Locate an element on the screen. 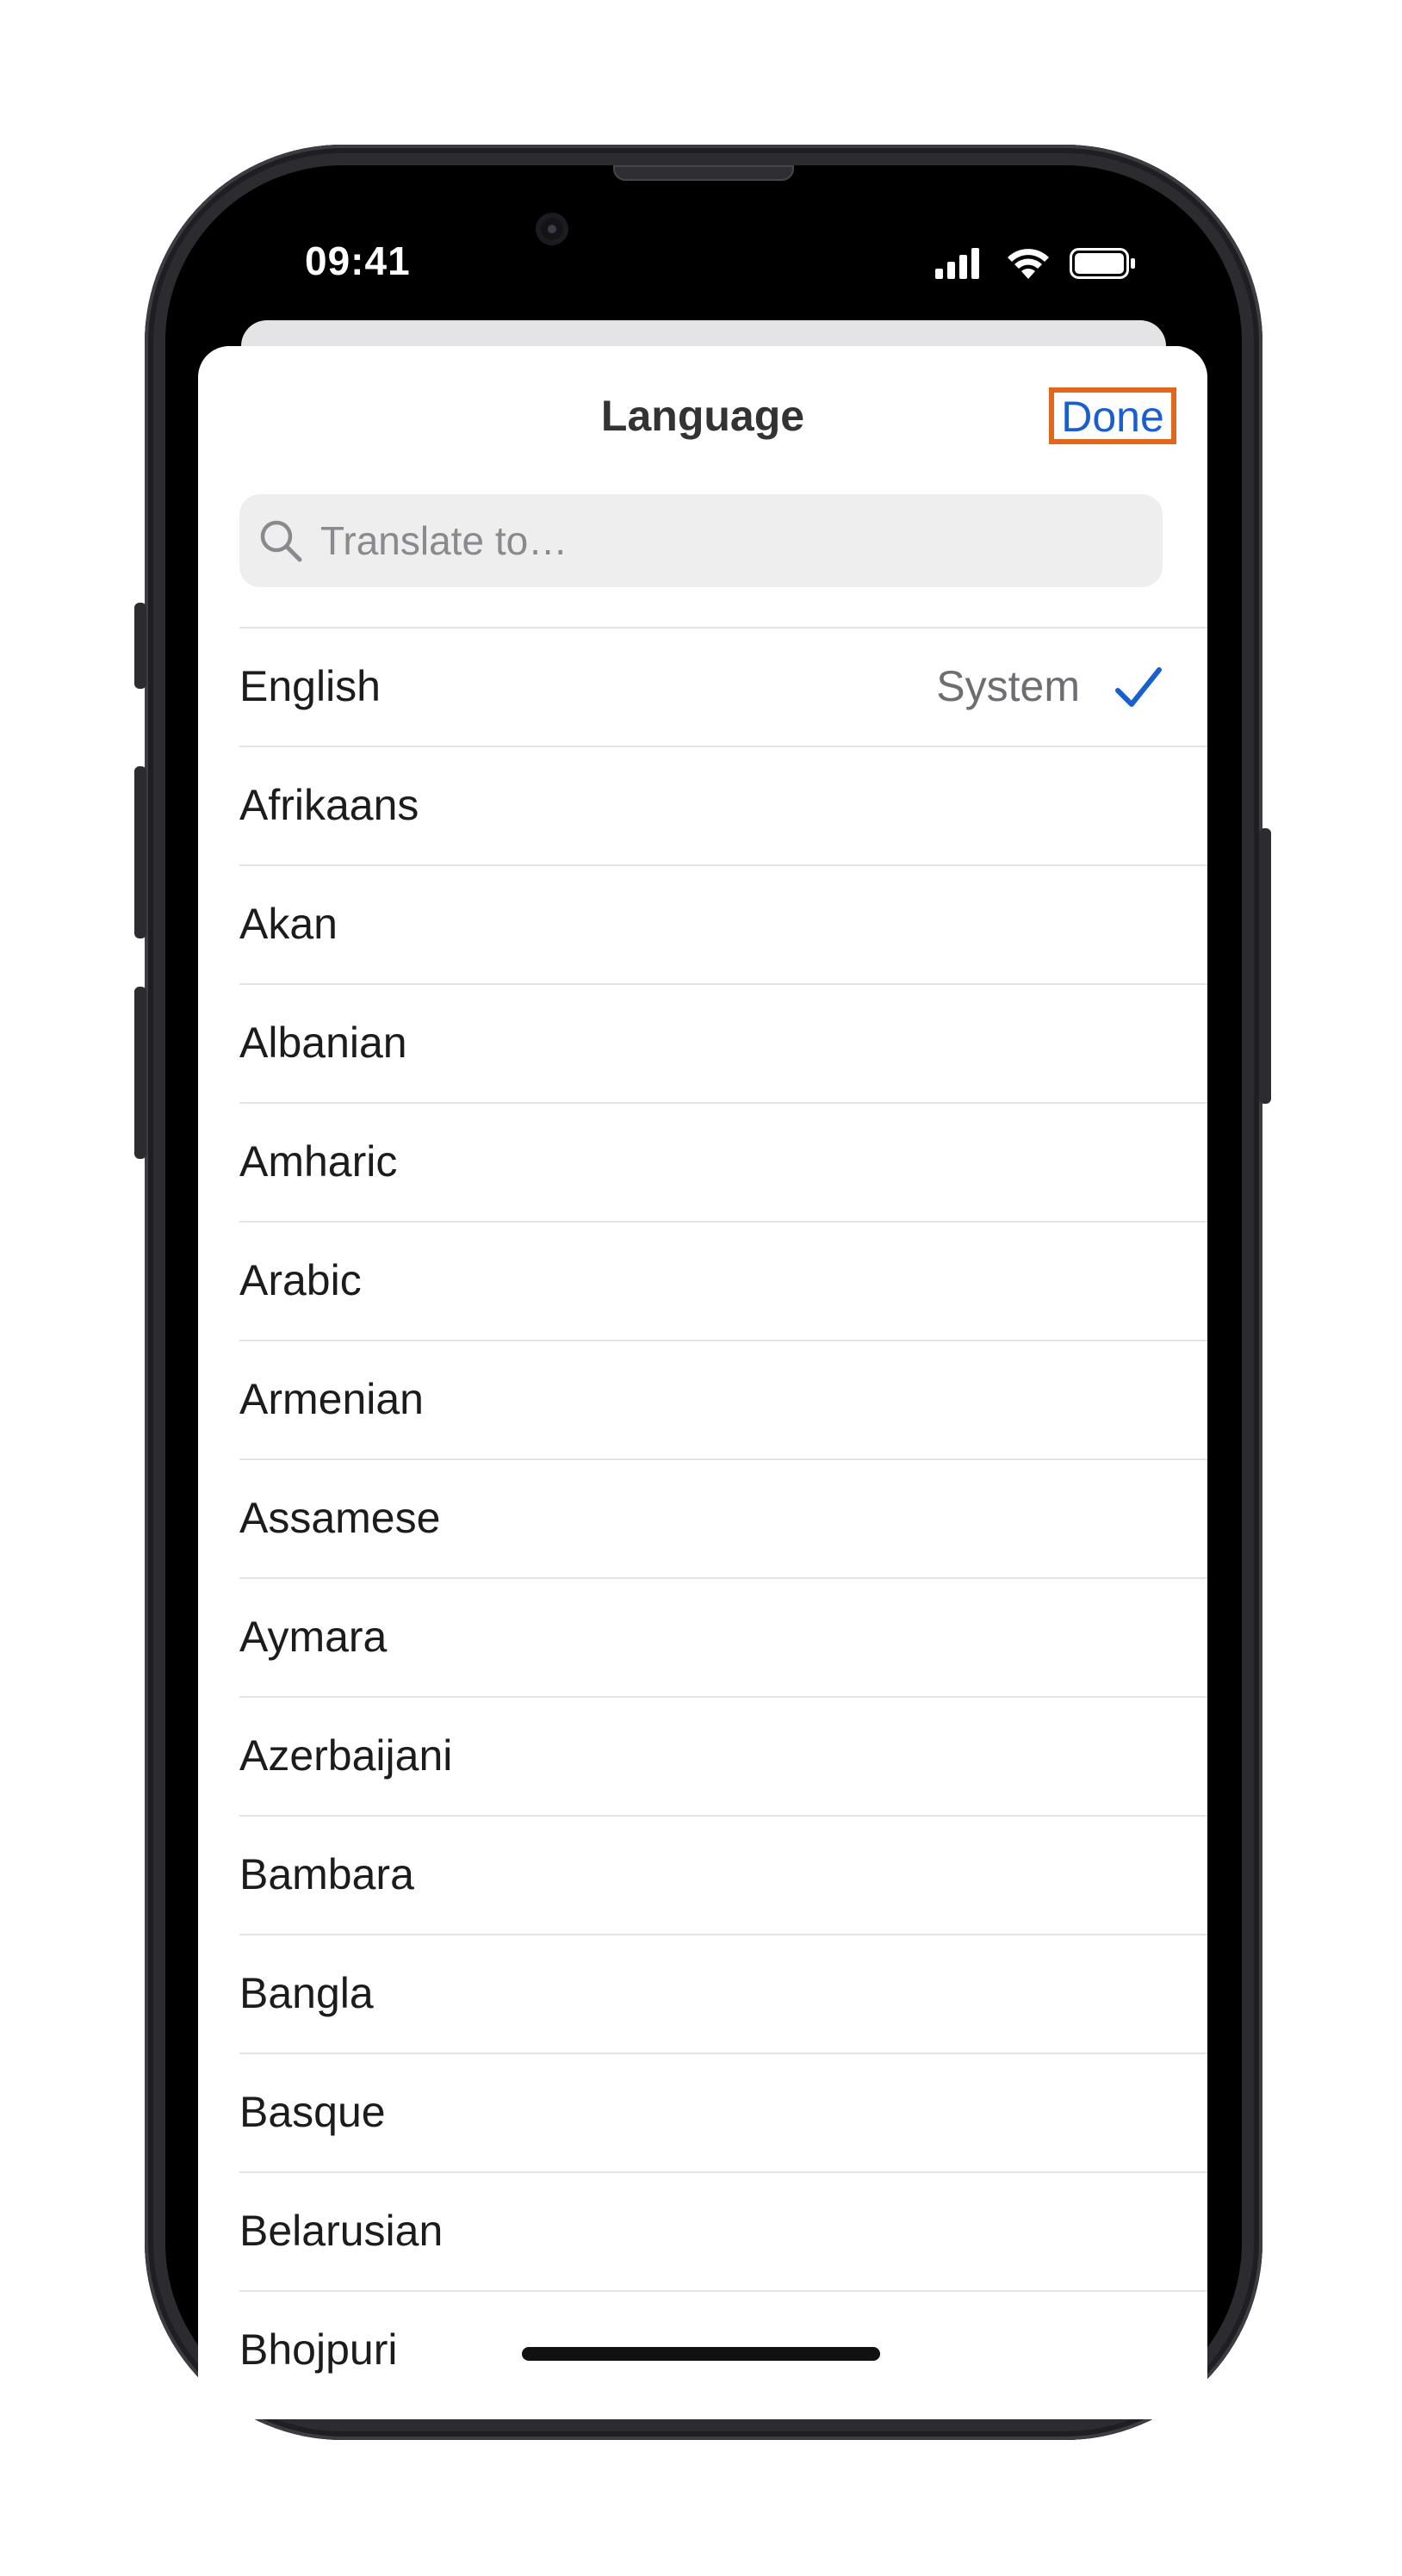 The height and width of the screenshot is (2576, 1402). language-label: Assamese is located at coordinates (340, 1518).